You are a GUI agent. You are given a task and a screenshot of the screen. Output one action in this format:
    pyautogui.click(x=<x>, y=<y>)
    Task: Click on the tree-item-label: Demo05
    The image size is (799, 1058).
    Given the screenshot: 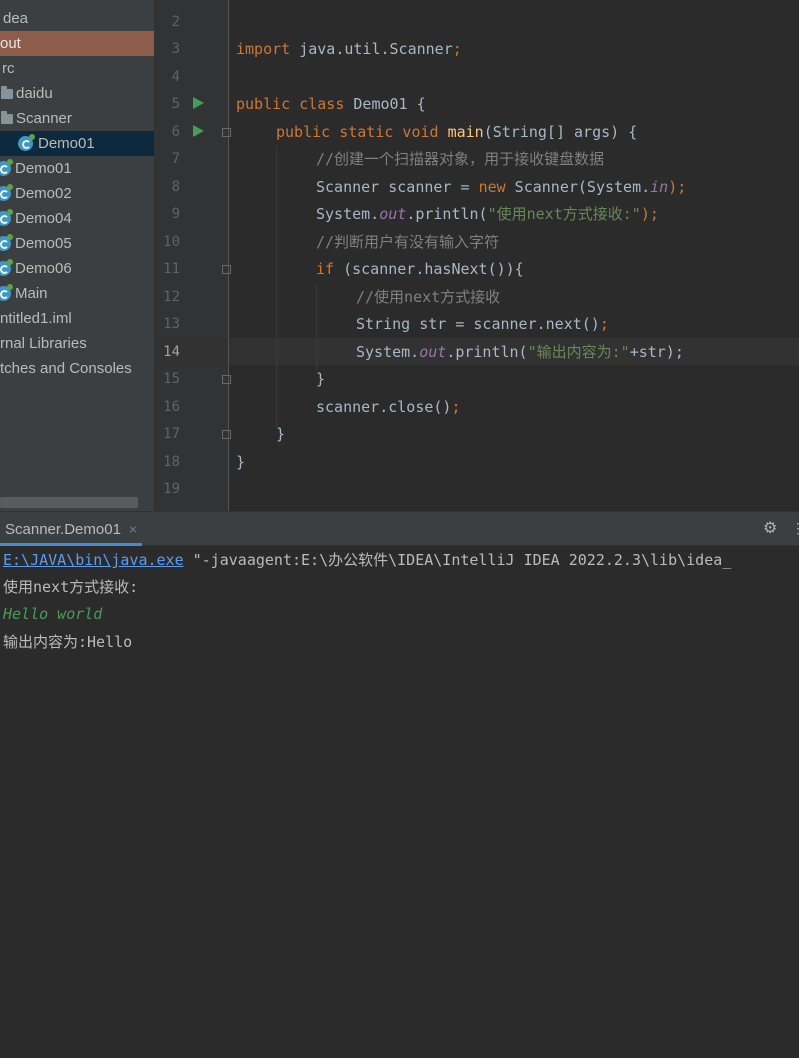 What is the action you would take?
    pyautogui.click(x=43, y=243)
    